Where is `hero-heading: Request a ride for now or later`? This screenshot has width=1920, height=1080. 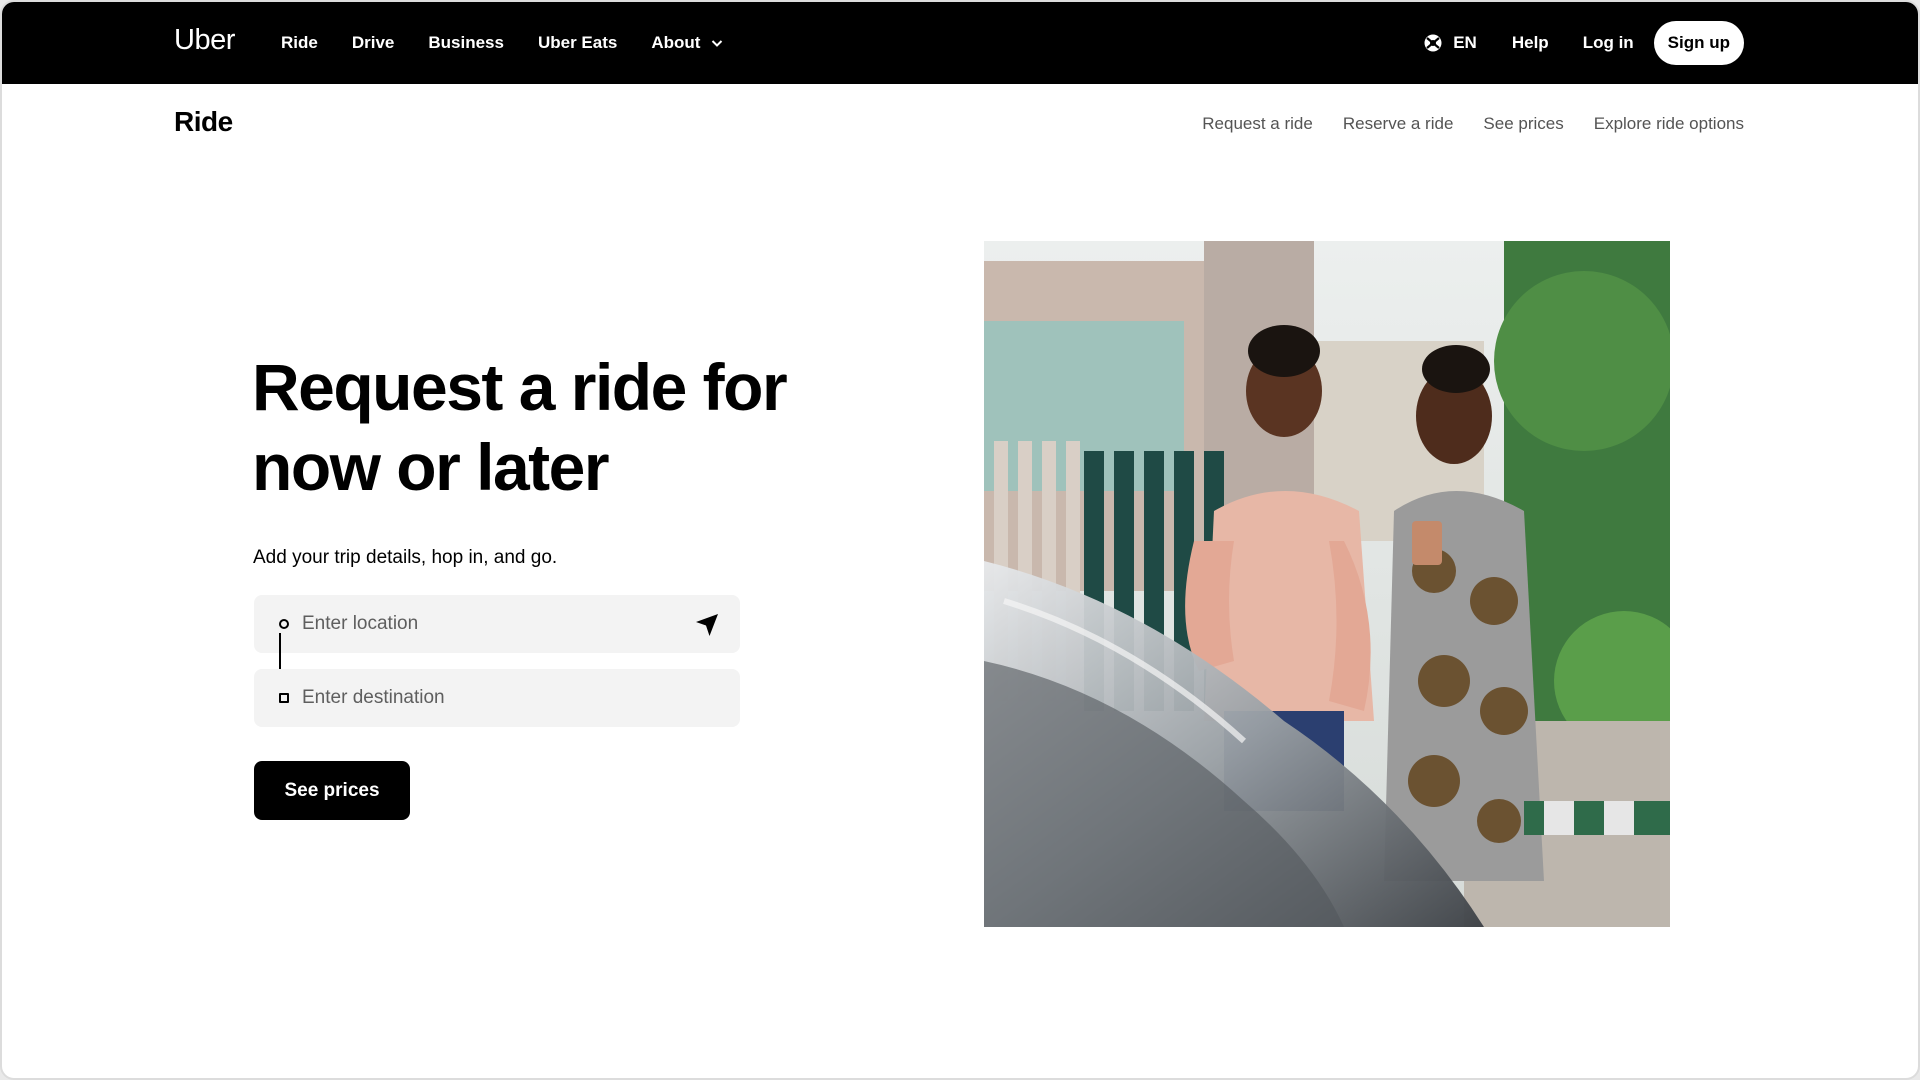 hero-heading: Request a ride for now or later is located at coordinates (532, 427).